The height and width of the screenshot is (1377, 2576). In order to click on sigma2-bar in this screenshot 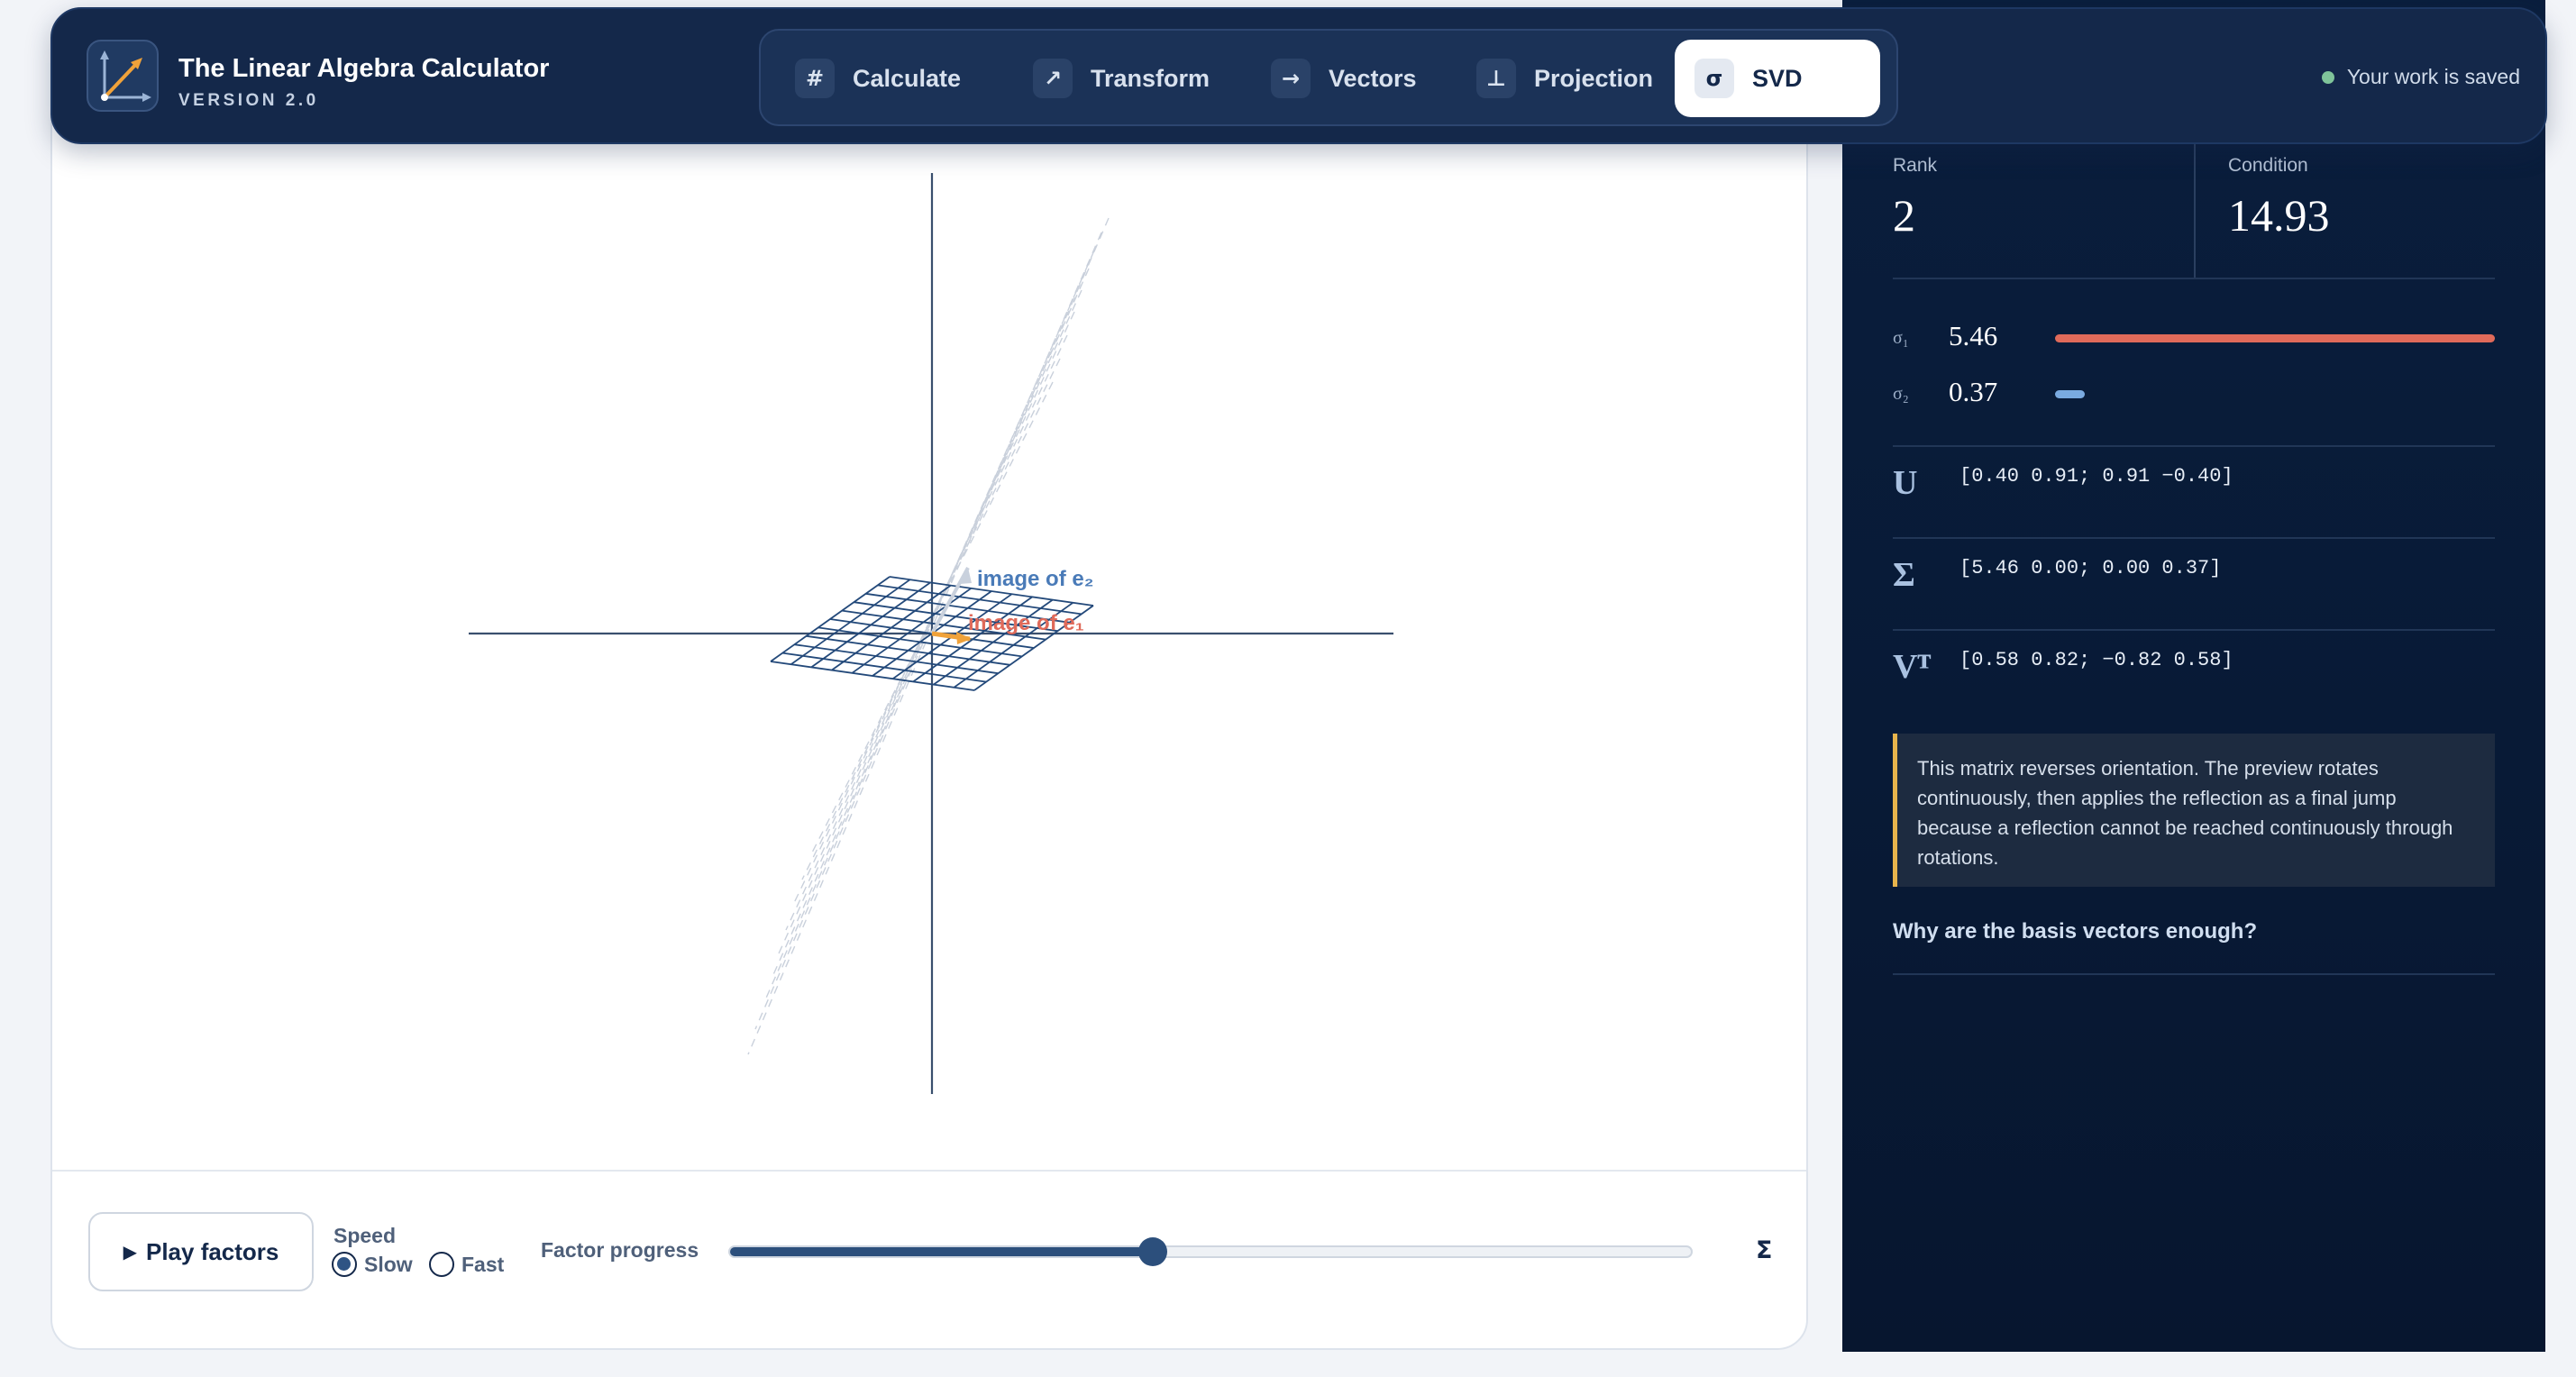, I will do `click(2070, 394)`.